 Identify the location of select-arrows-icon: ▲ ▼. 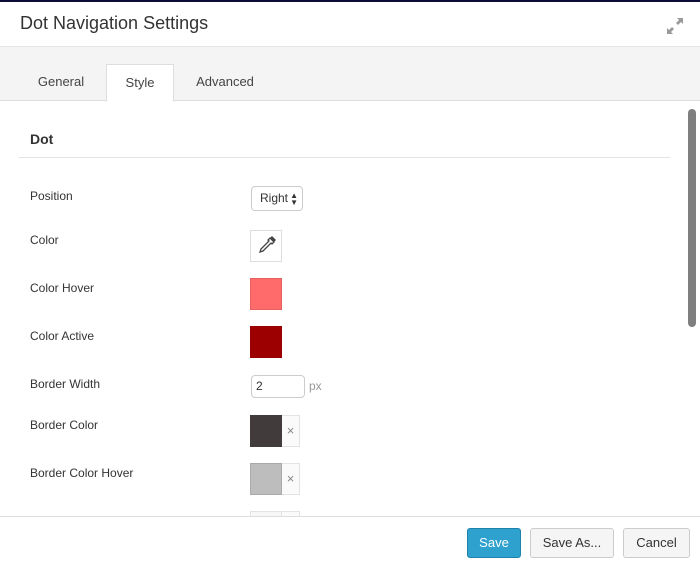
(294, 199).